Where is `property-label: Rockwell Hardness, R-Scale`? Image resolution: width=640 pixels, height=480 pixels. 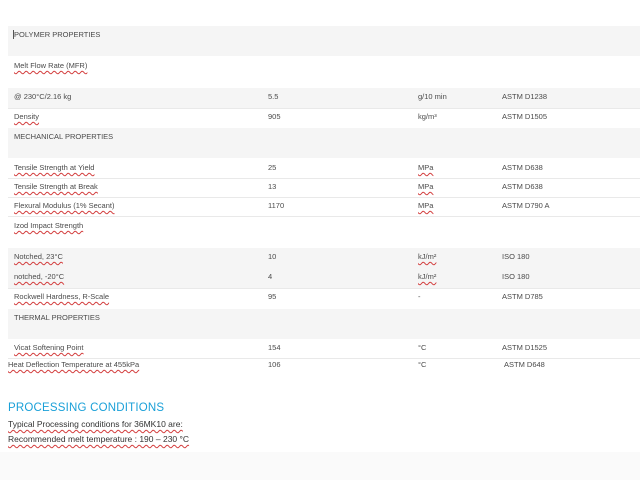
property-label: Rockwell Hardness, R-Scale is located at coordinates (62, 296).